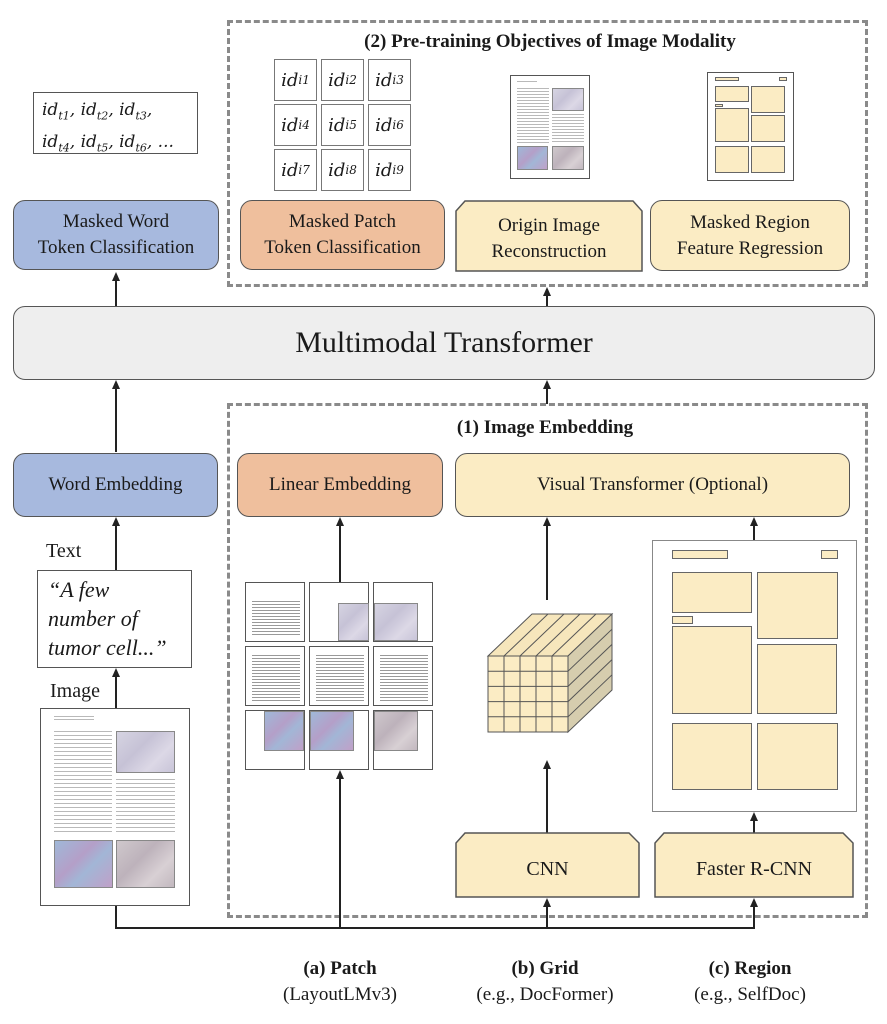 The width and height of the screenshot is (887, 1024). What do you see at coordinates (295, 125) in the screenshot?
I see `patch-token-id-cell: id i4` at bounding box center [295, 125].